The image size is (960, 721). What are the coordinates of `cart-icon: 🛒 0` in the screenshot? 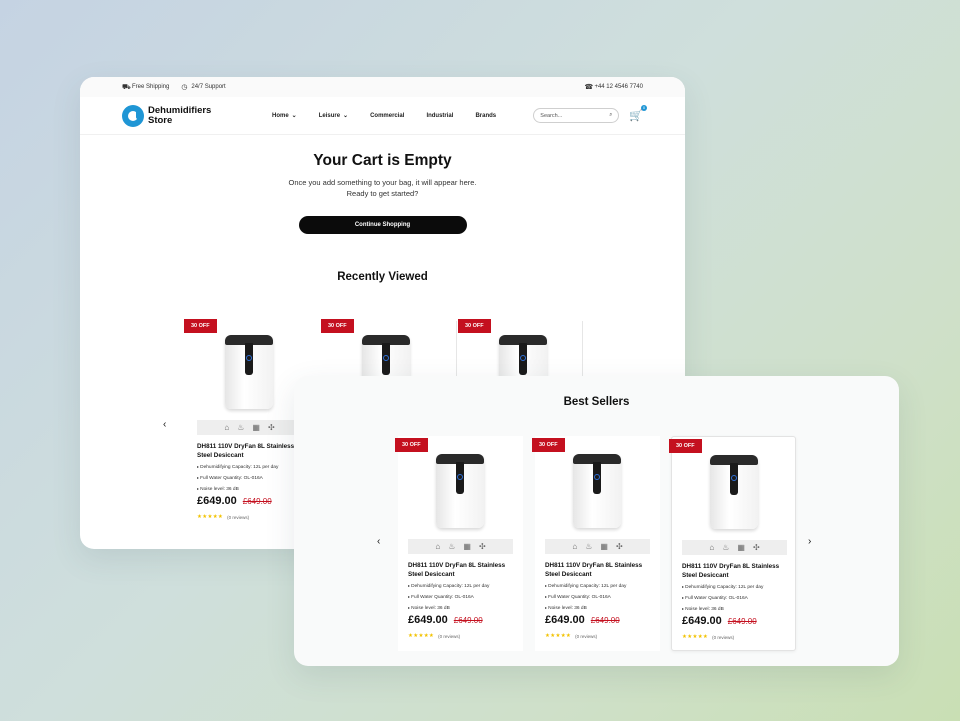 It's located at (638, 113).